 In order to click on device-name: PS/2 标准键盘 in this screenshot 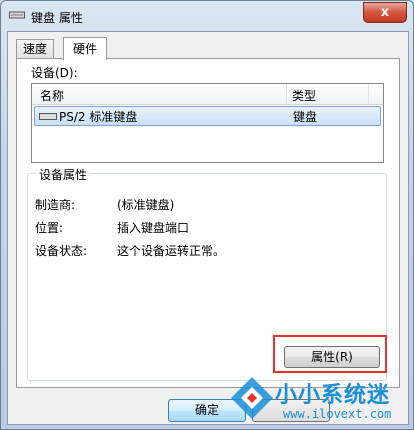, I will do `click(98, 117)`.